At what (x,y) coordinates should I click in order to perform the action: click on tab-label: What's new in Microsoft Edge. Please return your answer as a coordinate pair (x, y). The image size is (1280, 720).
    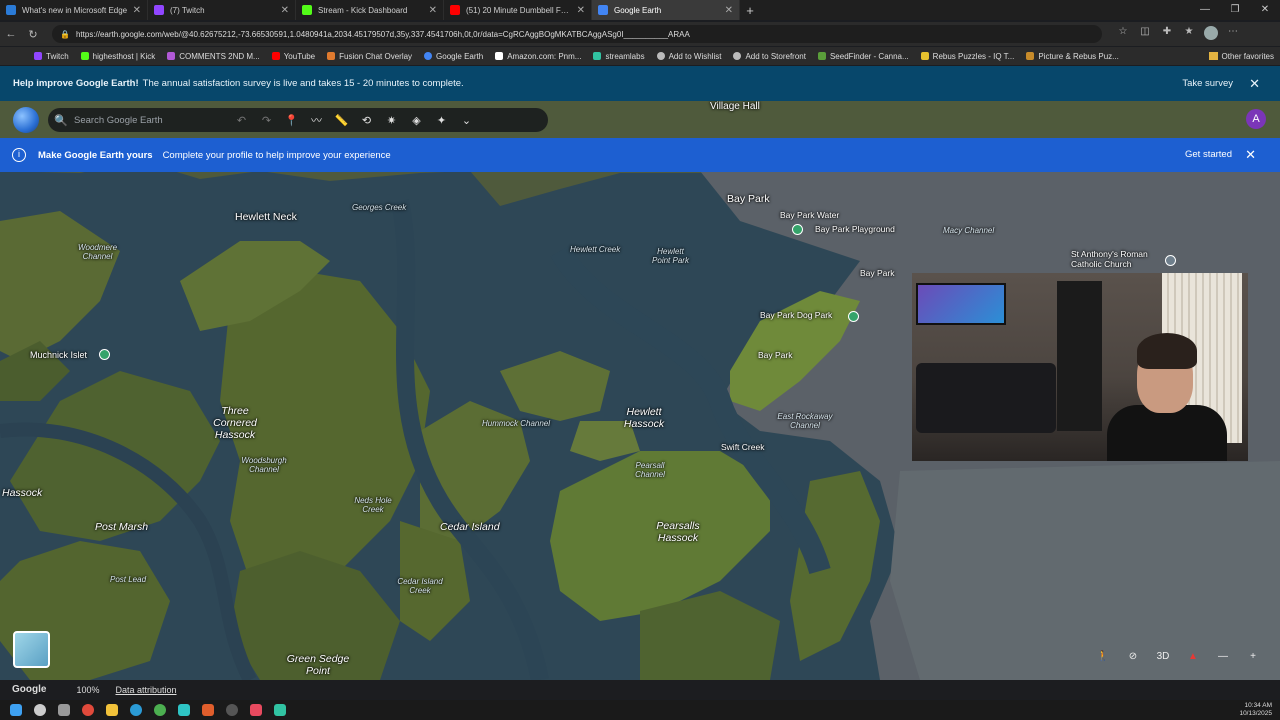
    Looking at the image, I should click on (75, 10).